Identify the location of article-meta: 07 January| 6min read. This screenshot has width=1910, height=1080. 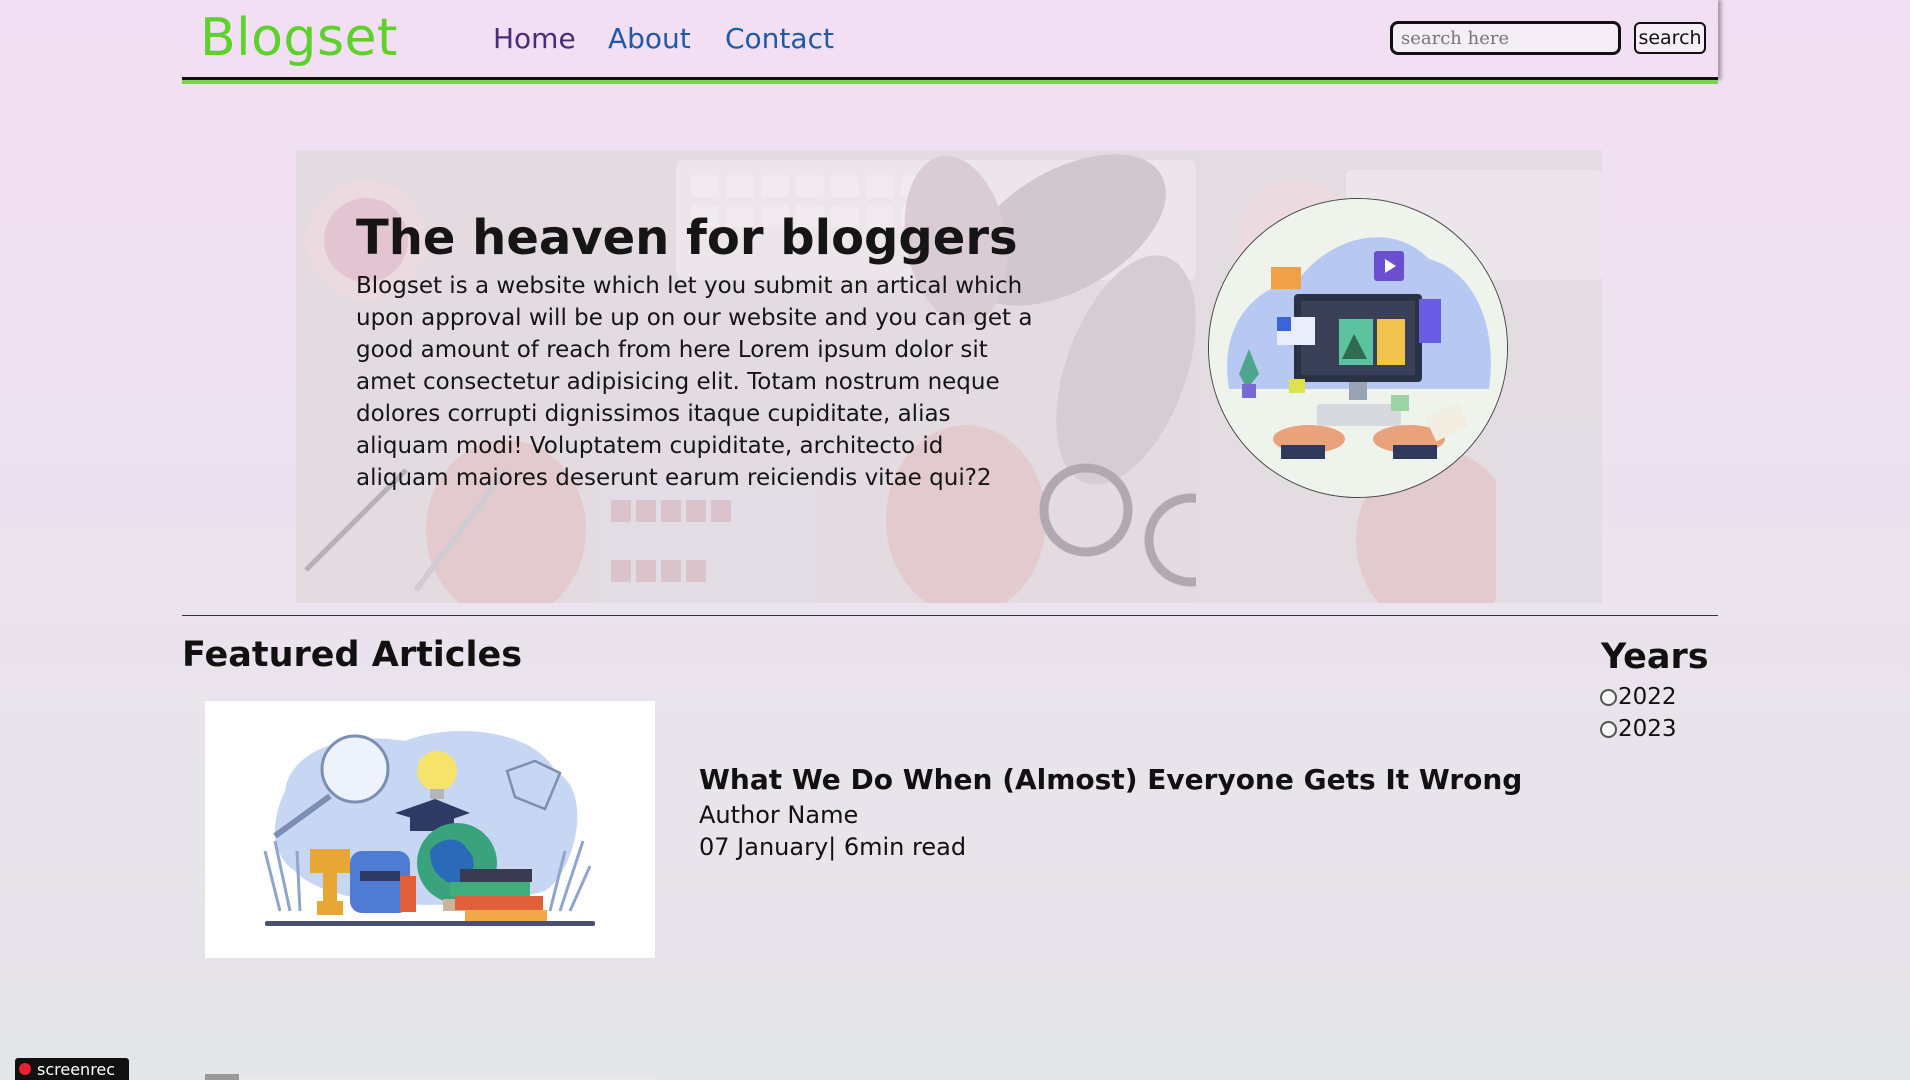
(833, 847).